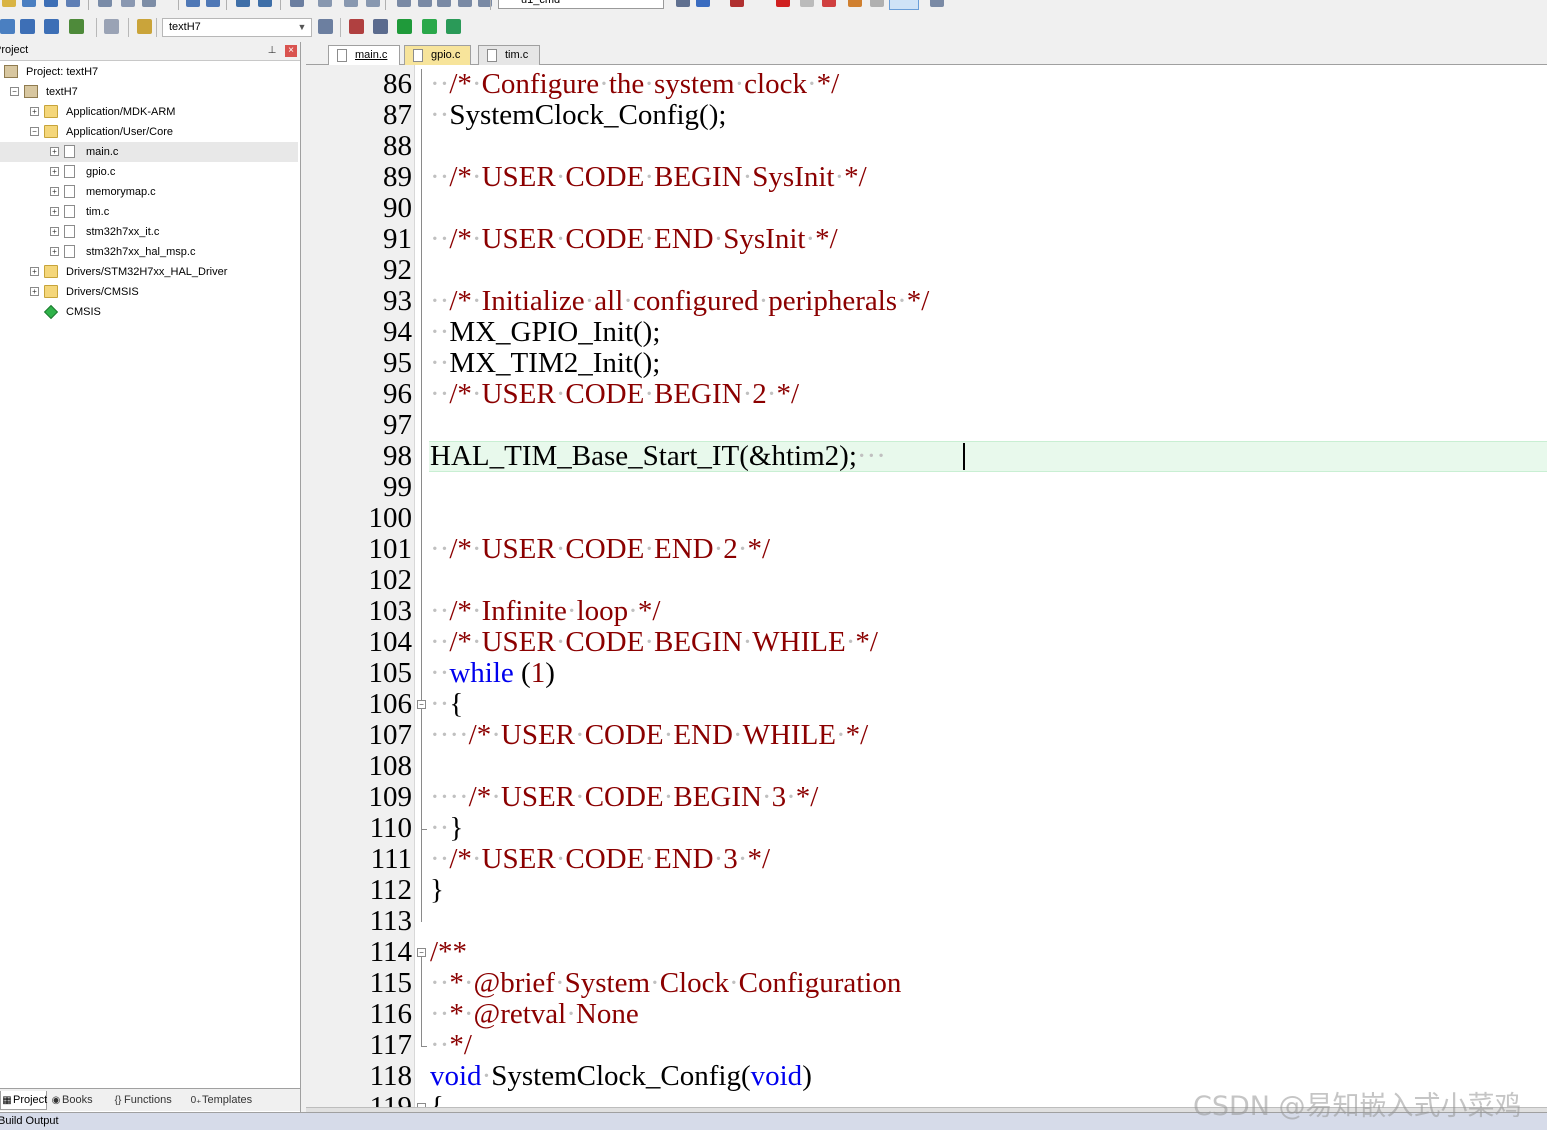 This screenshot has width=1547, height=1130. Describe the element at coordinates (425, 3) in the screenshot. I see `unindent-icon` at that location.